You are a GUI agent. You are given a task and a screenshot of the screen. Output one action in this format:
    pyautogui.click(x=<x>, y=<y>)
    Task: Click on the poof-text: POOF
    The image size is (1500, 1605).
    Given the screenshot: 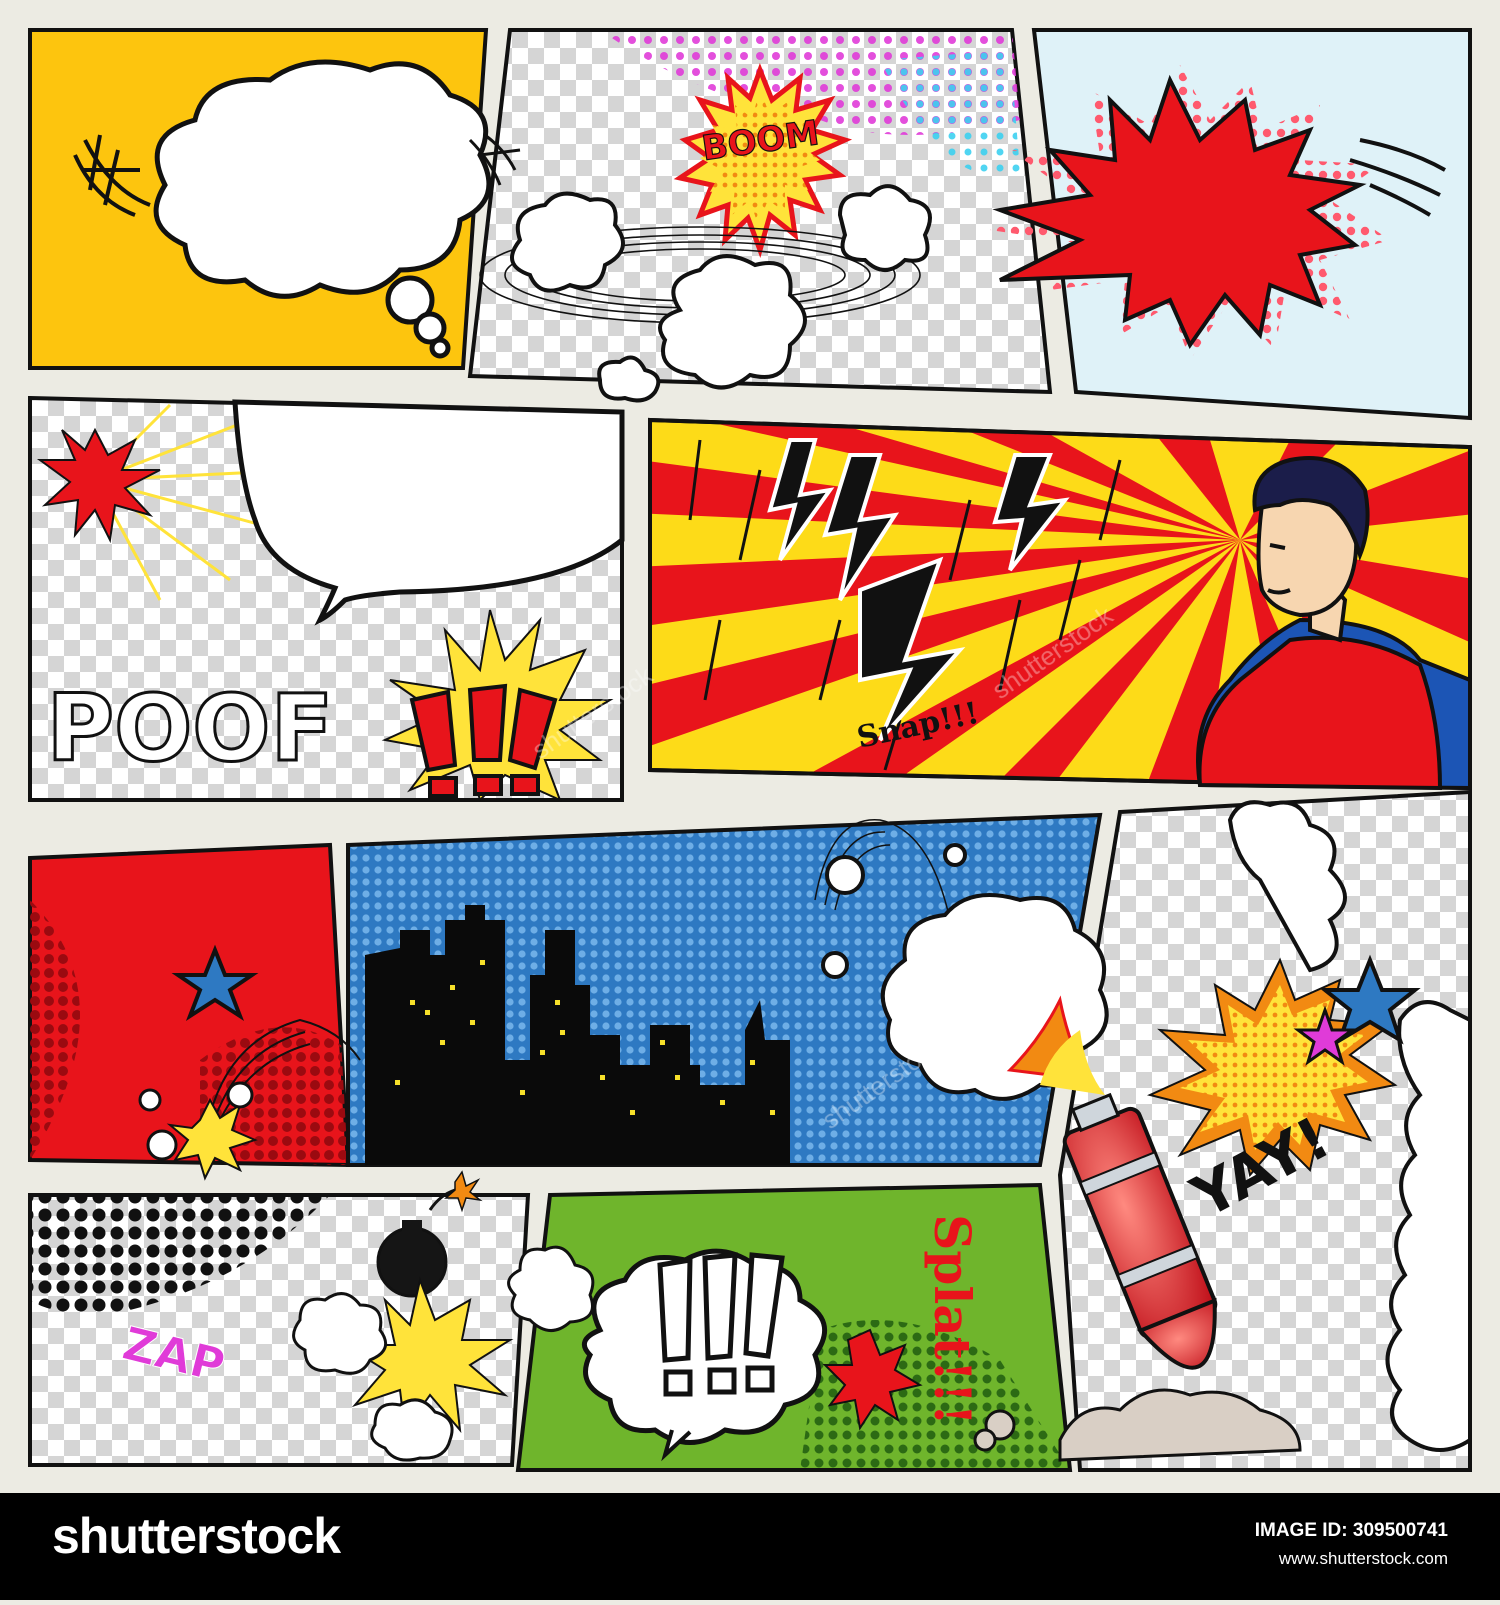 What is the action you would take?
    pyautogui.click(x=190, y=728)
    